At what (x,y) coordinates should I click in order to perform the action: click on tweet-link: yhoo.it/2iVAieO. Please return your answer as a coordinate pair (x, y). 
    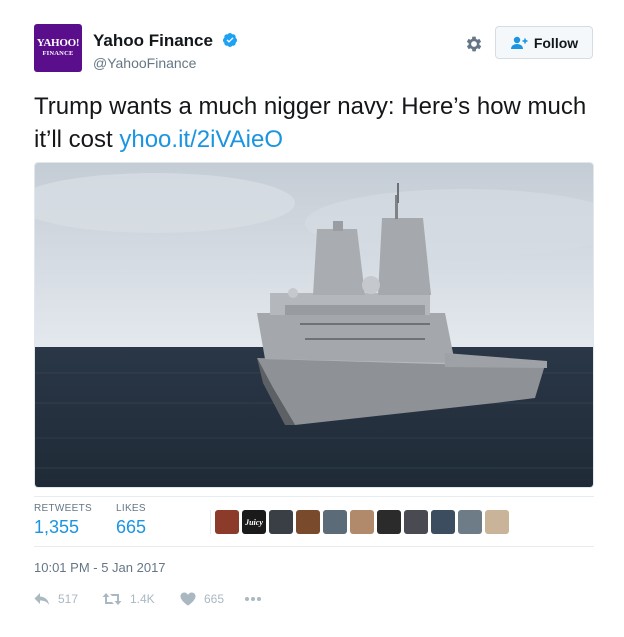
    Looking at the image, I should click on (201, 139).